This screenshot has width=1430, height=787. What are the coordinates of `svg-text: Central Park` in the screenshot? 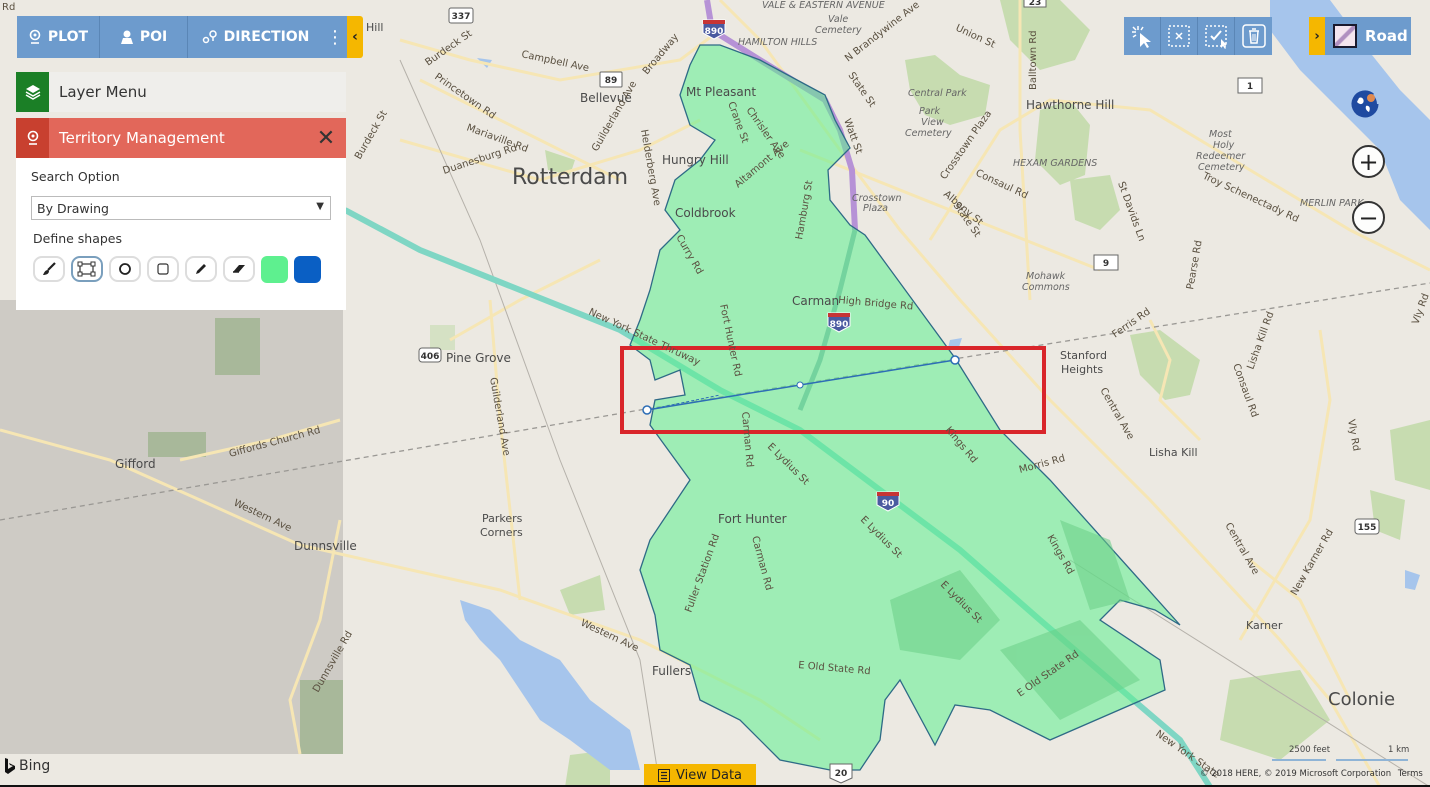 It's located at (937, 93).